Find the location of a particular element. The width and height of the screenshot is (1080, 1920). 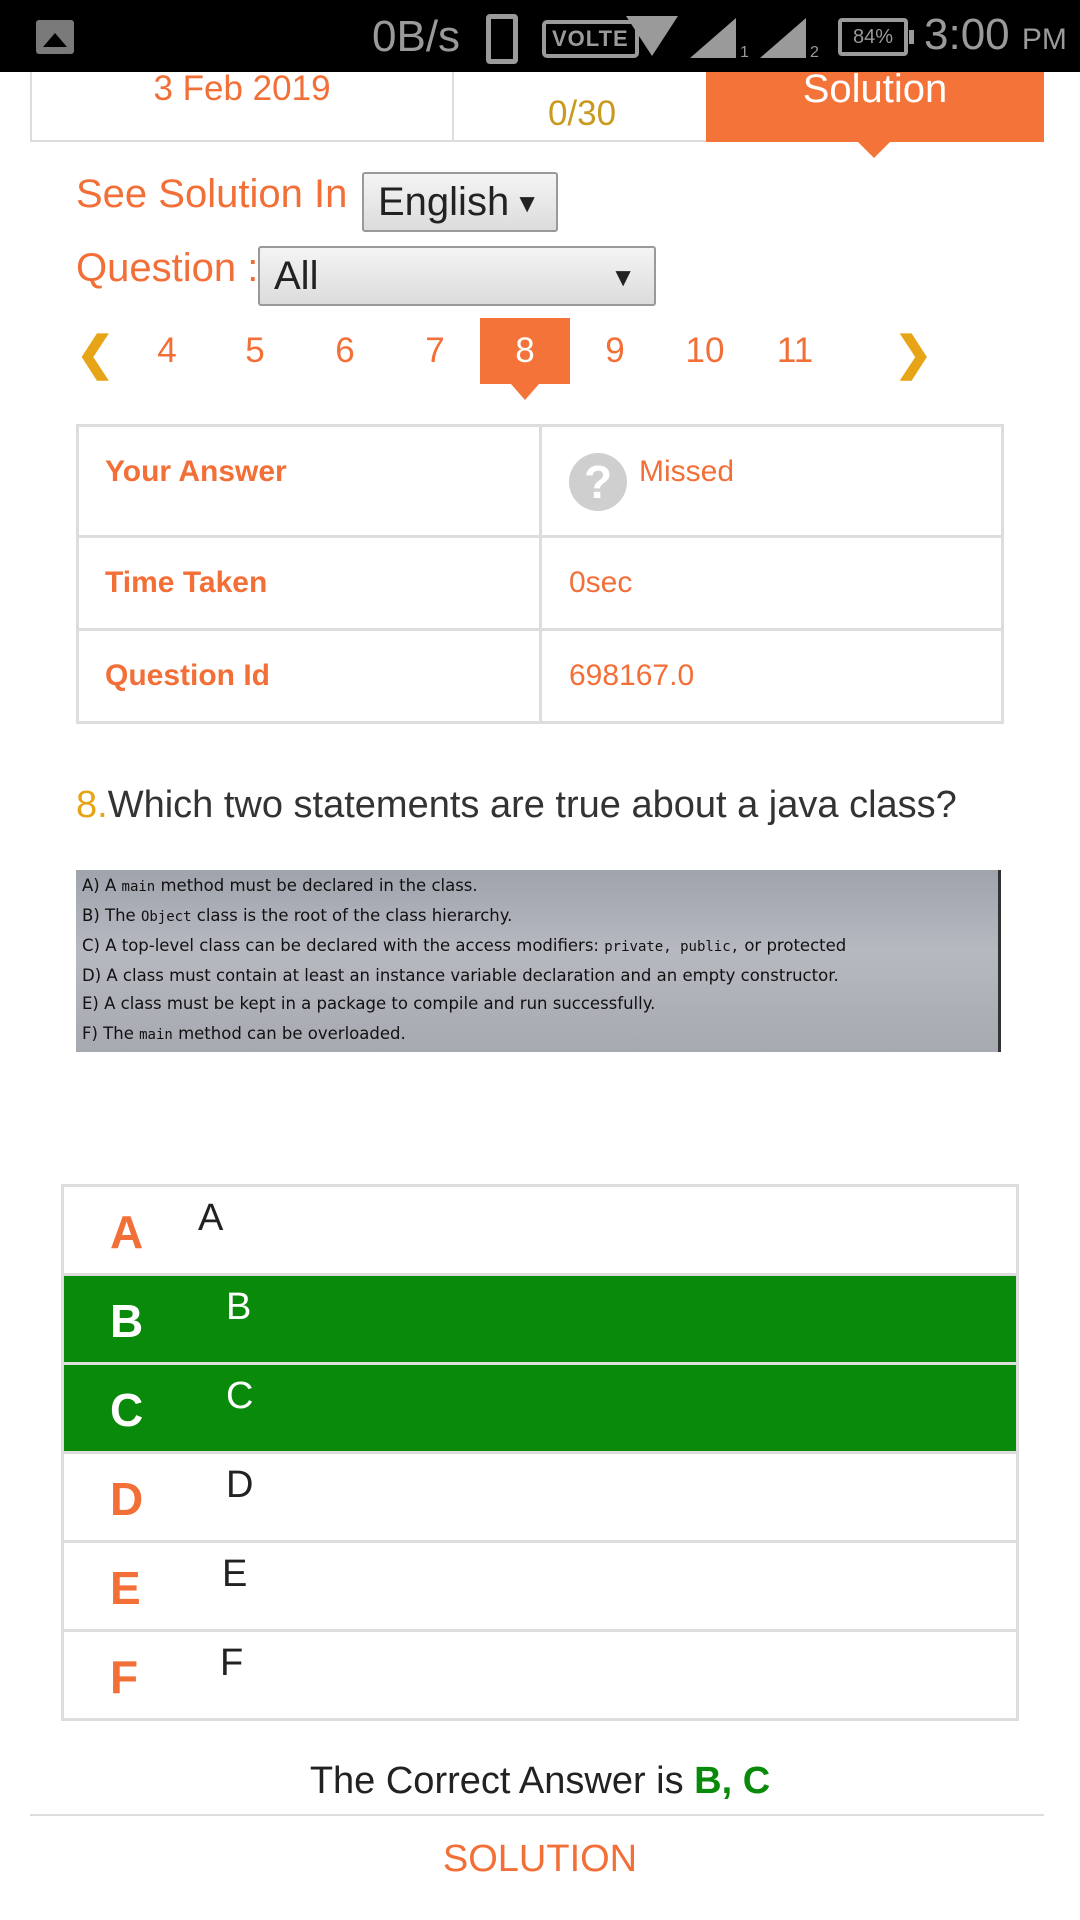

option-text: C is located at coordinates (240, 1396).